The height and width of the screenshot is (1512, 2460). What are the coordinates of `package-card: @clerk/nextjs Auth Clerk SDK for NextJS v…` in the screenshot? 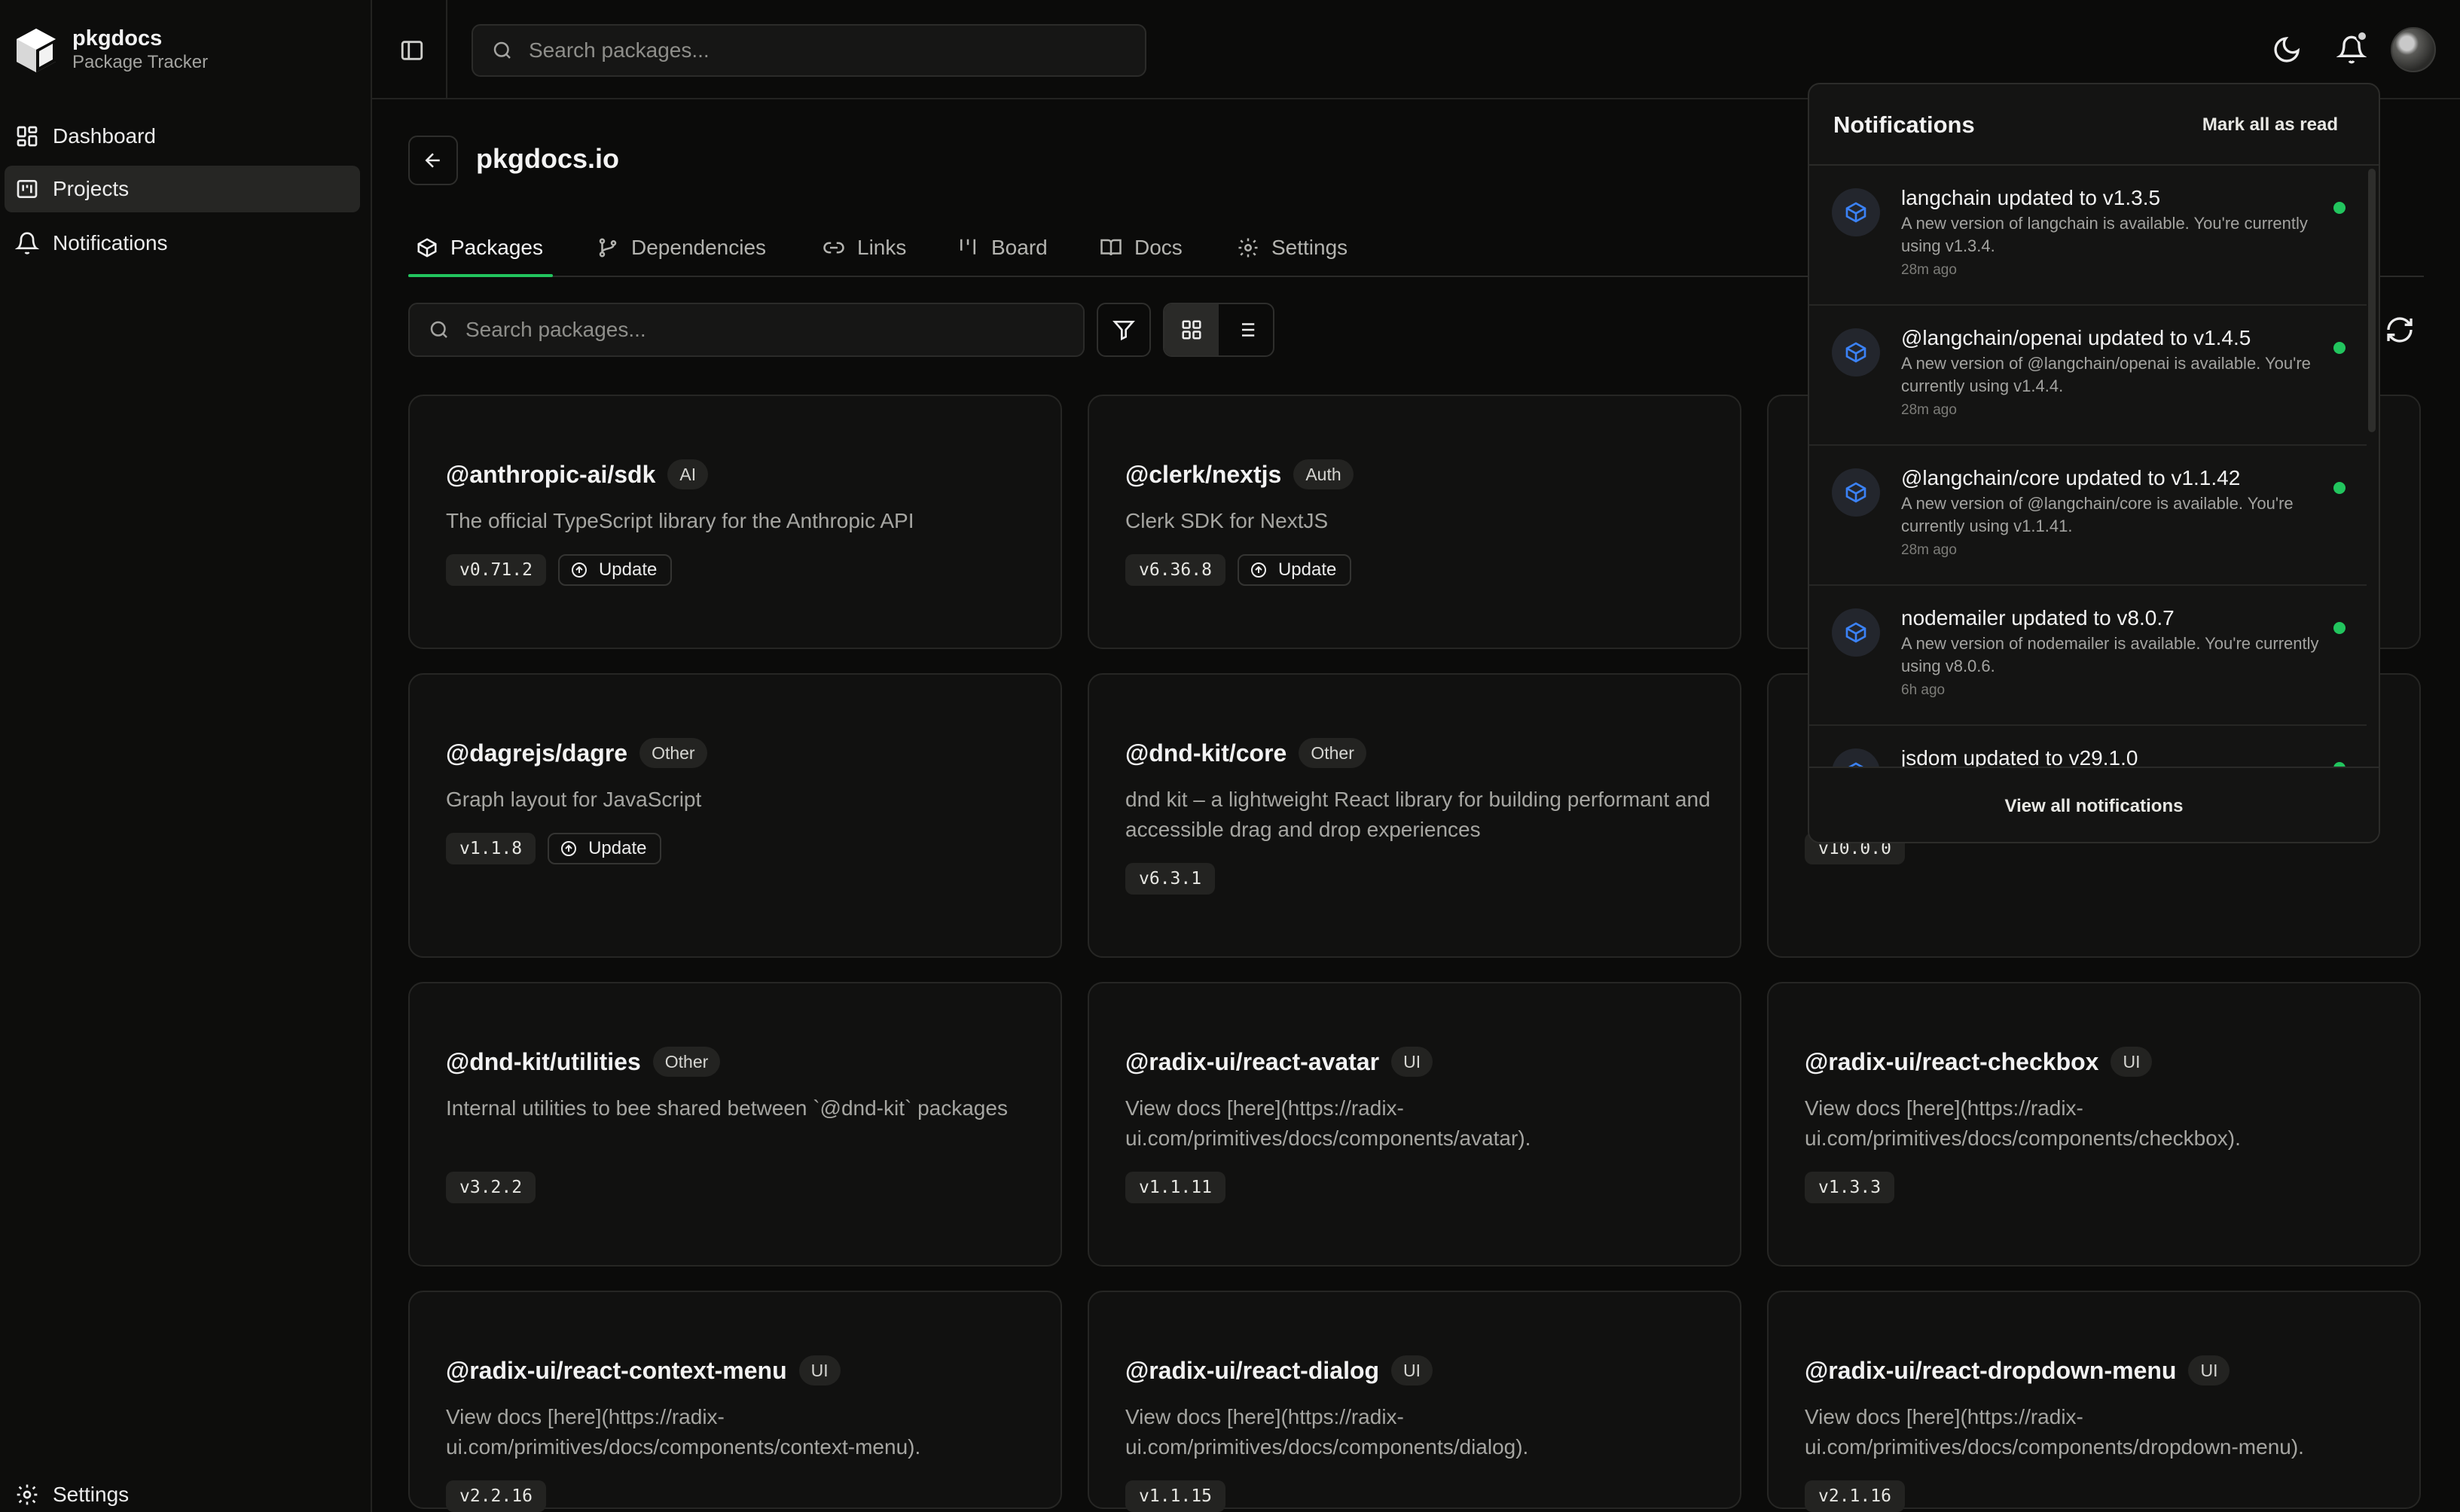 It's located at (1415, 522).